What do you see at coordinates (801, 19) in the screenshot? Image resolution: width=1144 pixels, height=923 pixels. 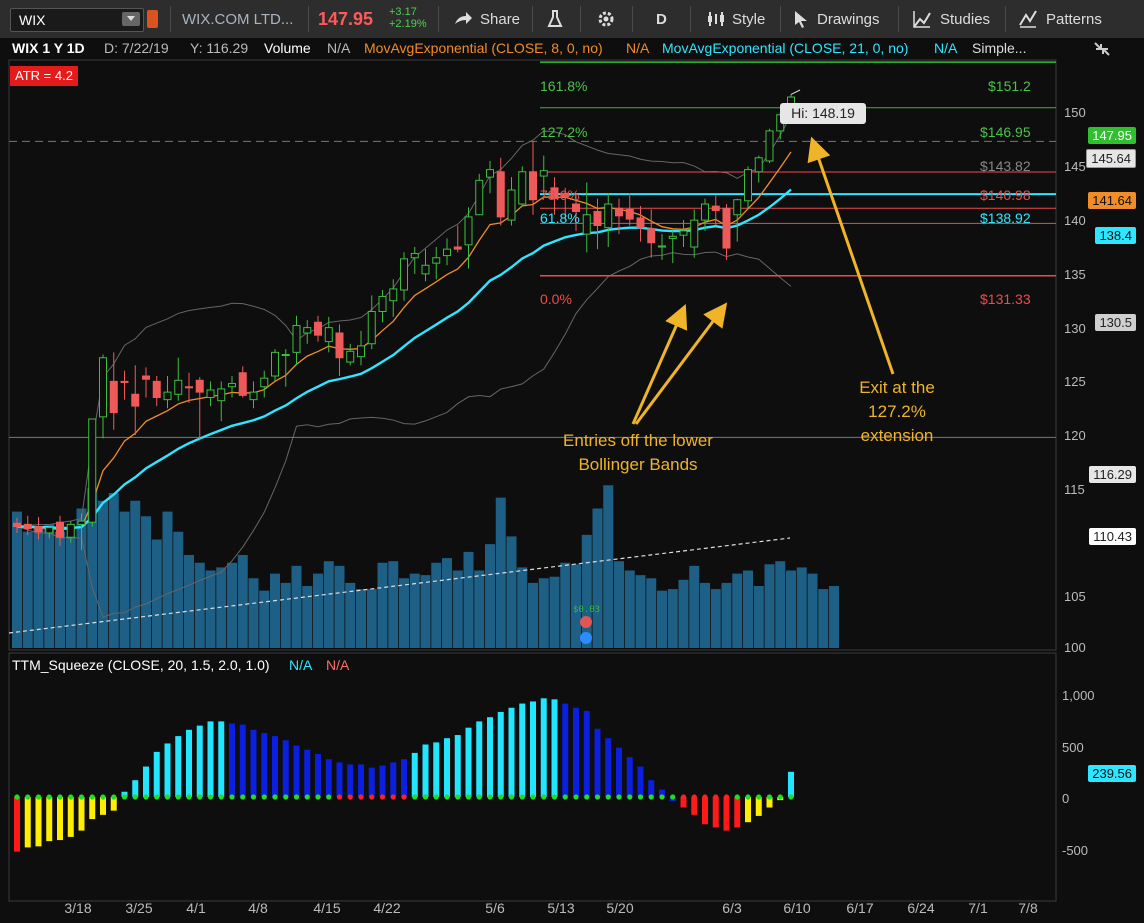 I see `cursor-icon` at bounding box center [801, 19].